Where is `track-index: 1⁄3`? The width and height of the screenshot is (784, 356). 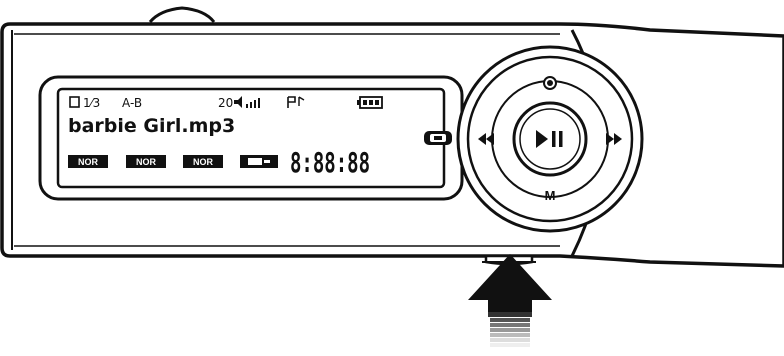
track-index: 1⁄3 is located at coordinates (91, 103).